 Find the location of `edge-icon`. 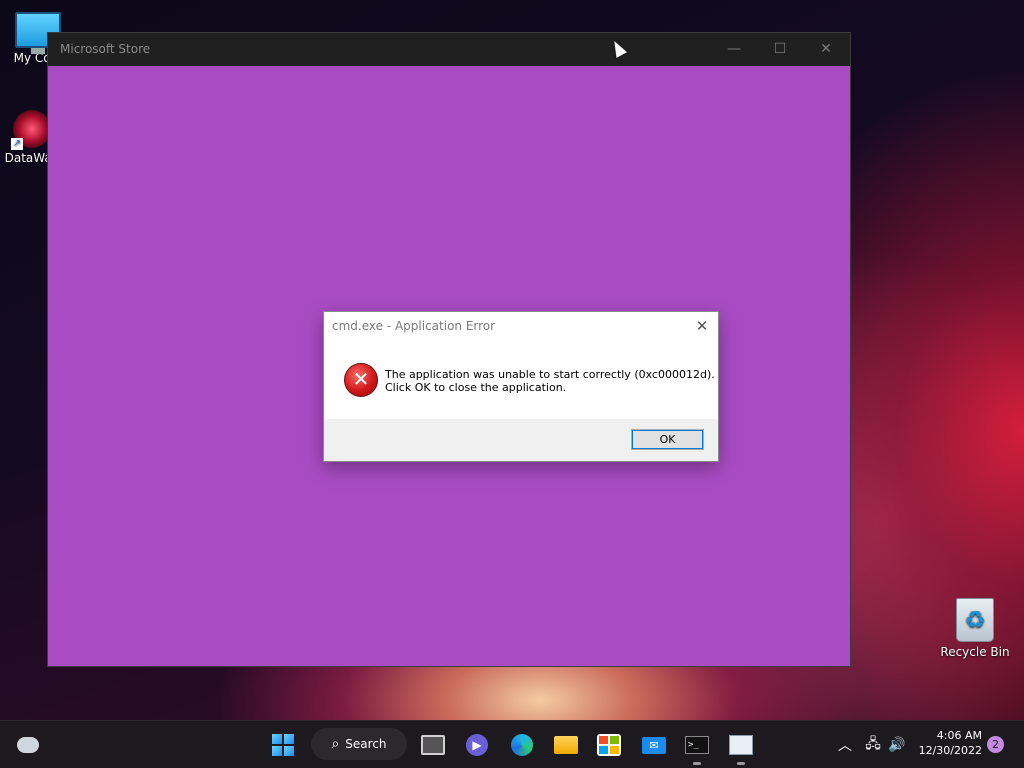

edge-icon is located at coordinates (522, 745).